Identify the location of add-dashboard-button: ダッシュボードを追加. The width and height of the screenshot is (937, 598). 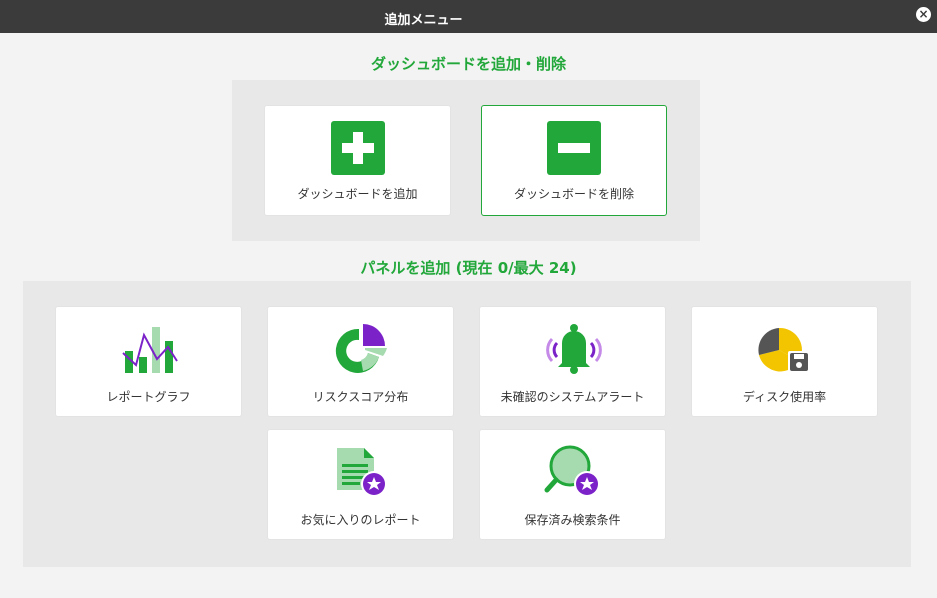
(357, 160).